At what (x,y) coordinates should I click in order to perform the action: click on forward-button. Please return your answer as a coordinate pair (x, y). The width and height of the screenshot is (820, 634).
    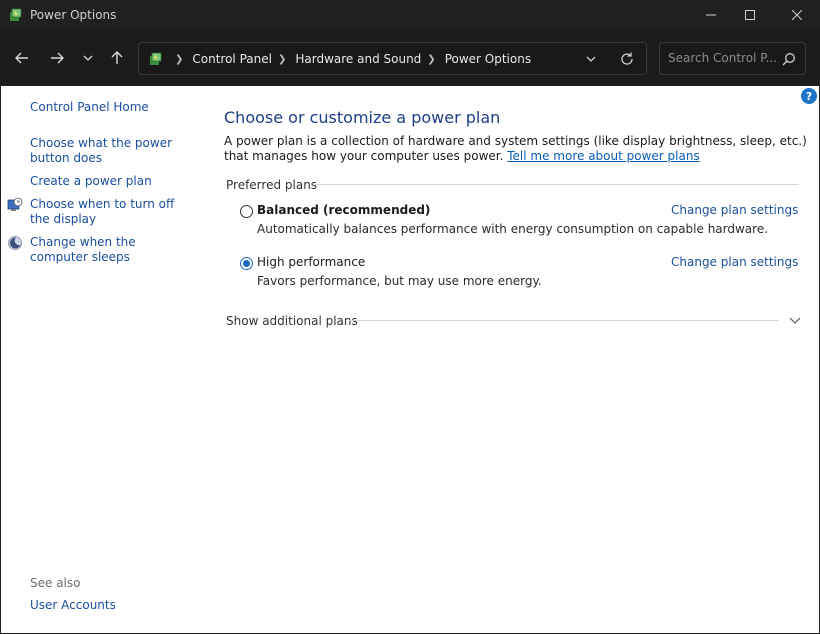
    Looking at the image, I should click on (57, 58).